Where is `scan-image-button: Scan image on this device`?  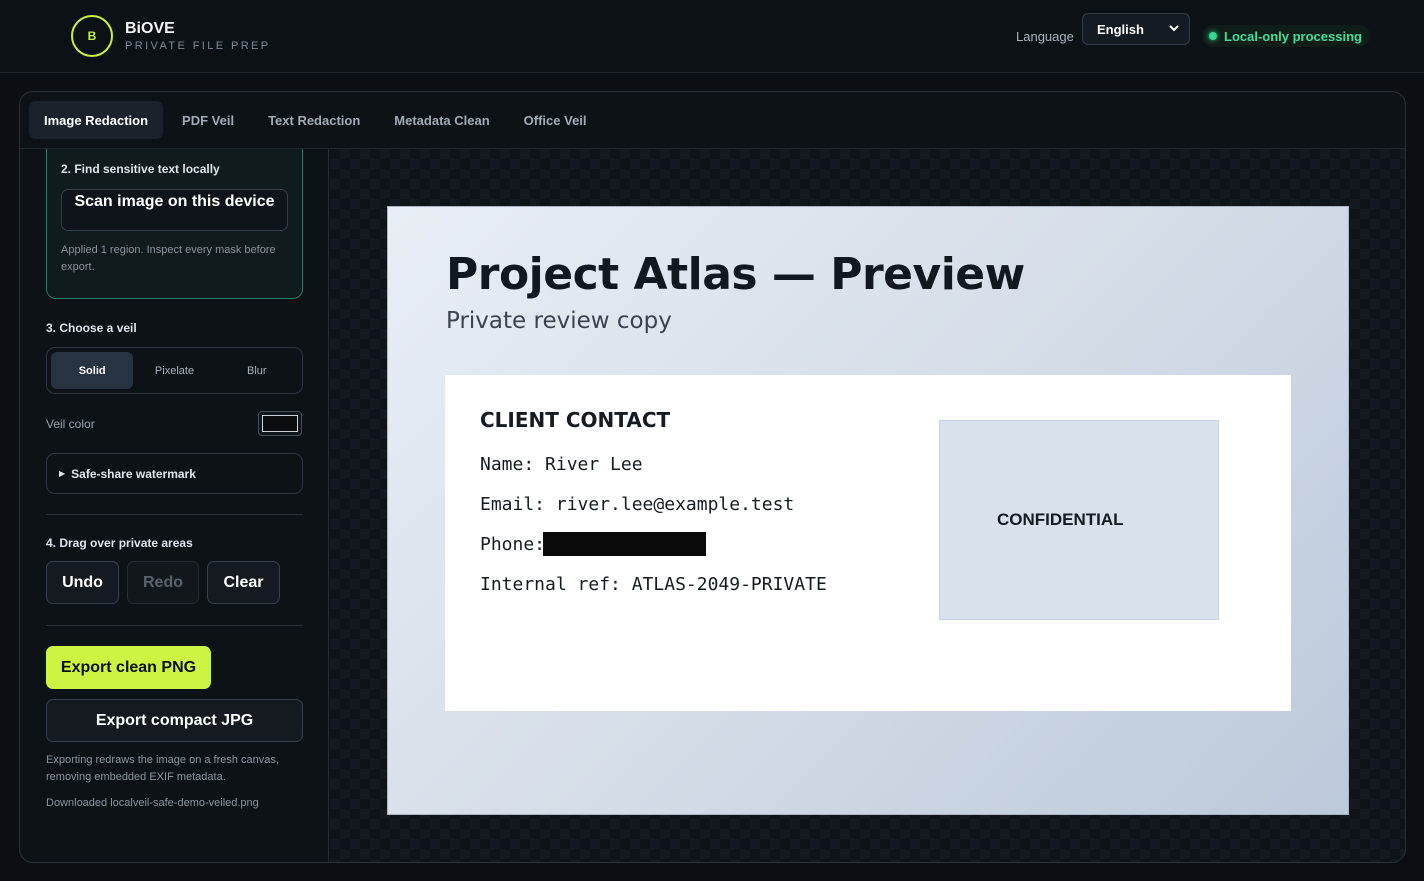
scan-image-button: Scan image on this device is located at coordinates (174, 210).